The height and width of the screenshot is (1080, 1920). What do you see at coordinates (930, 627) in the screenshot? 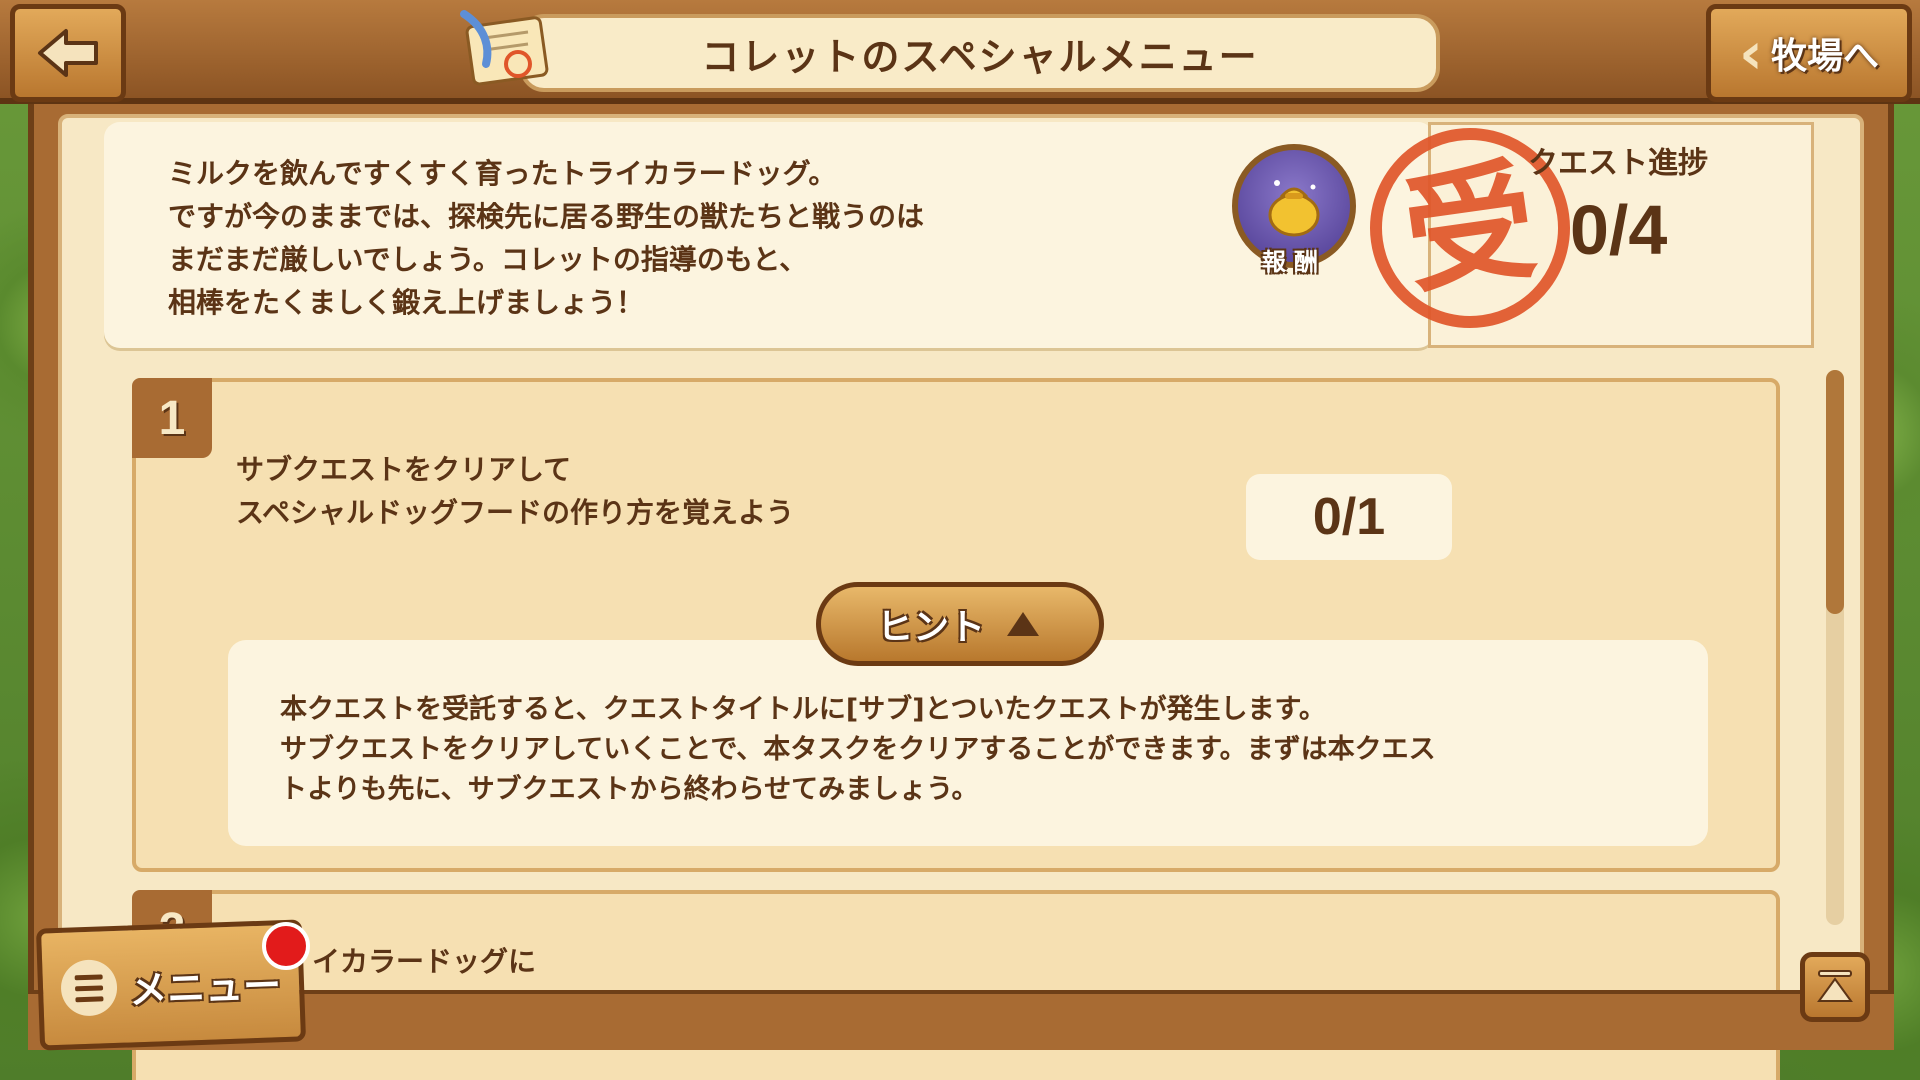
I see `hint-button-label: ヒント` at bounding box center [930, 627].